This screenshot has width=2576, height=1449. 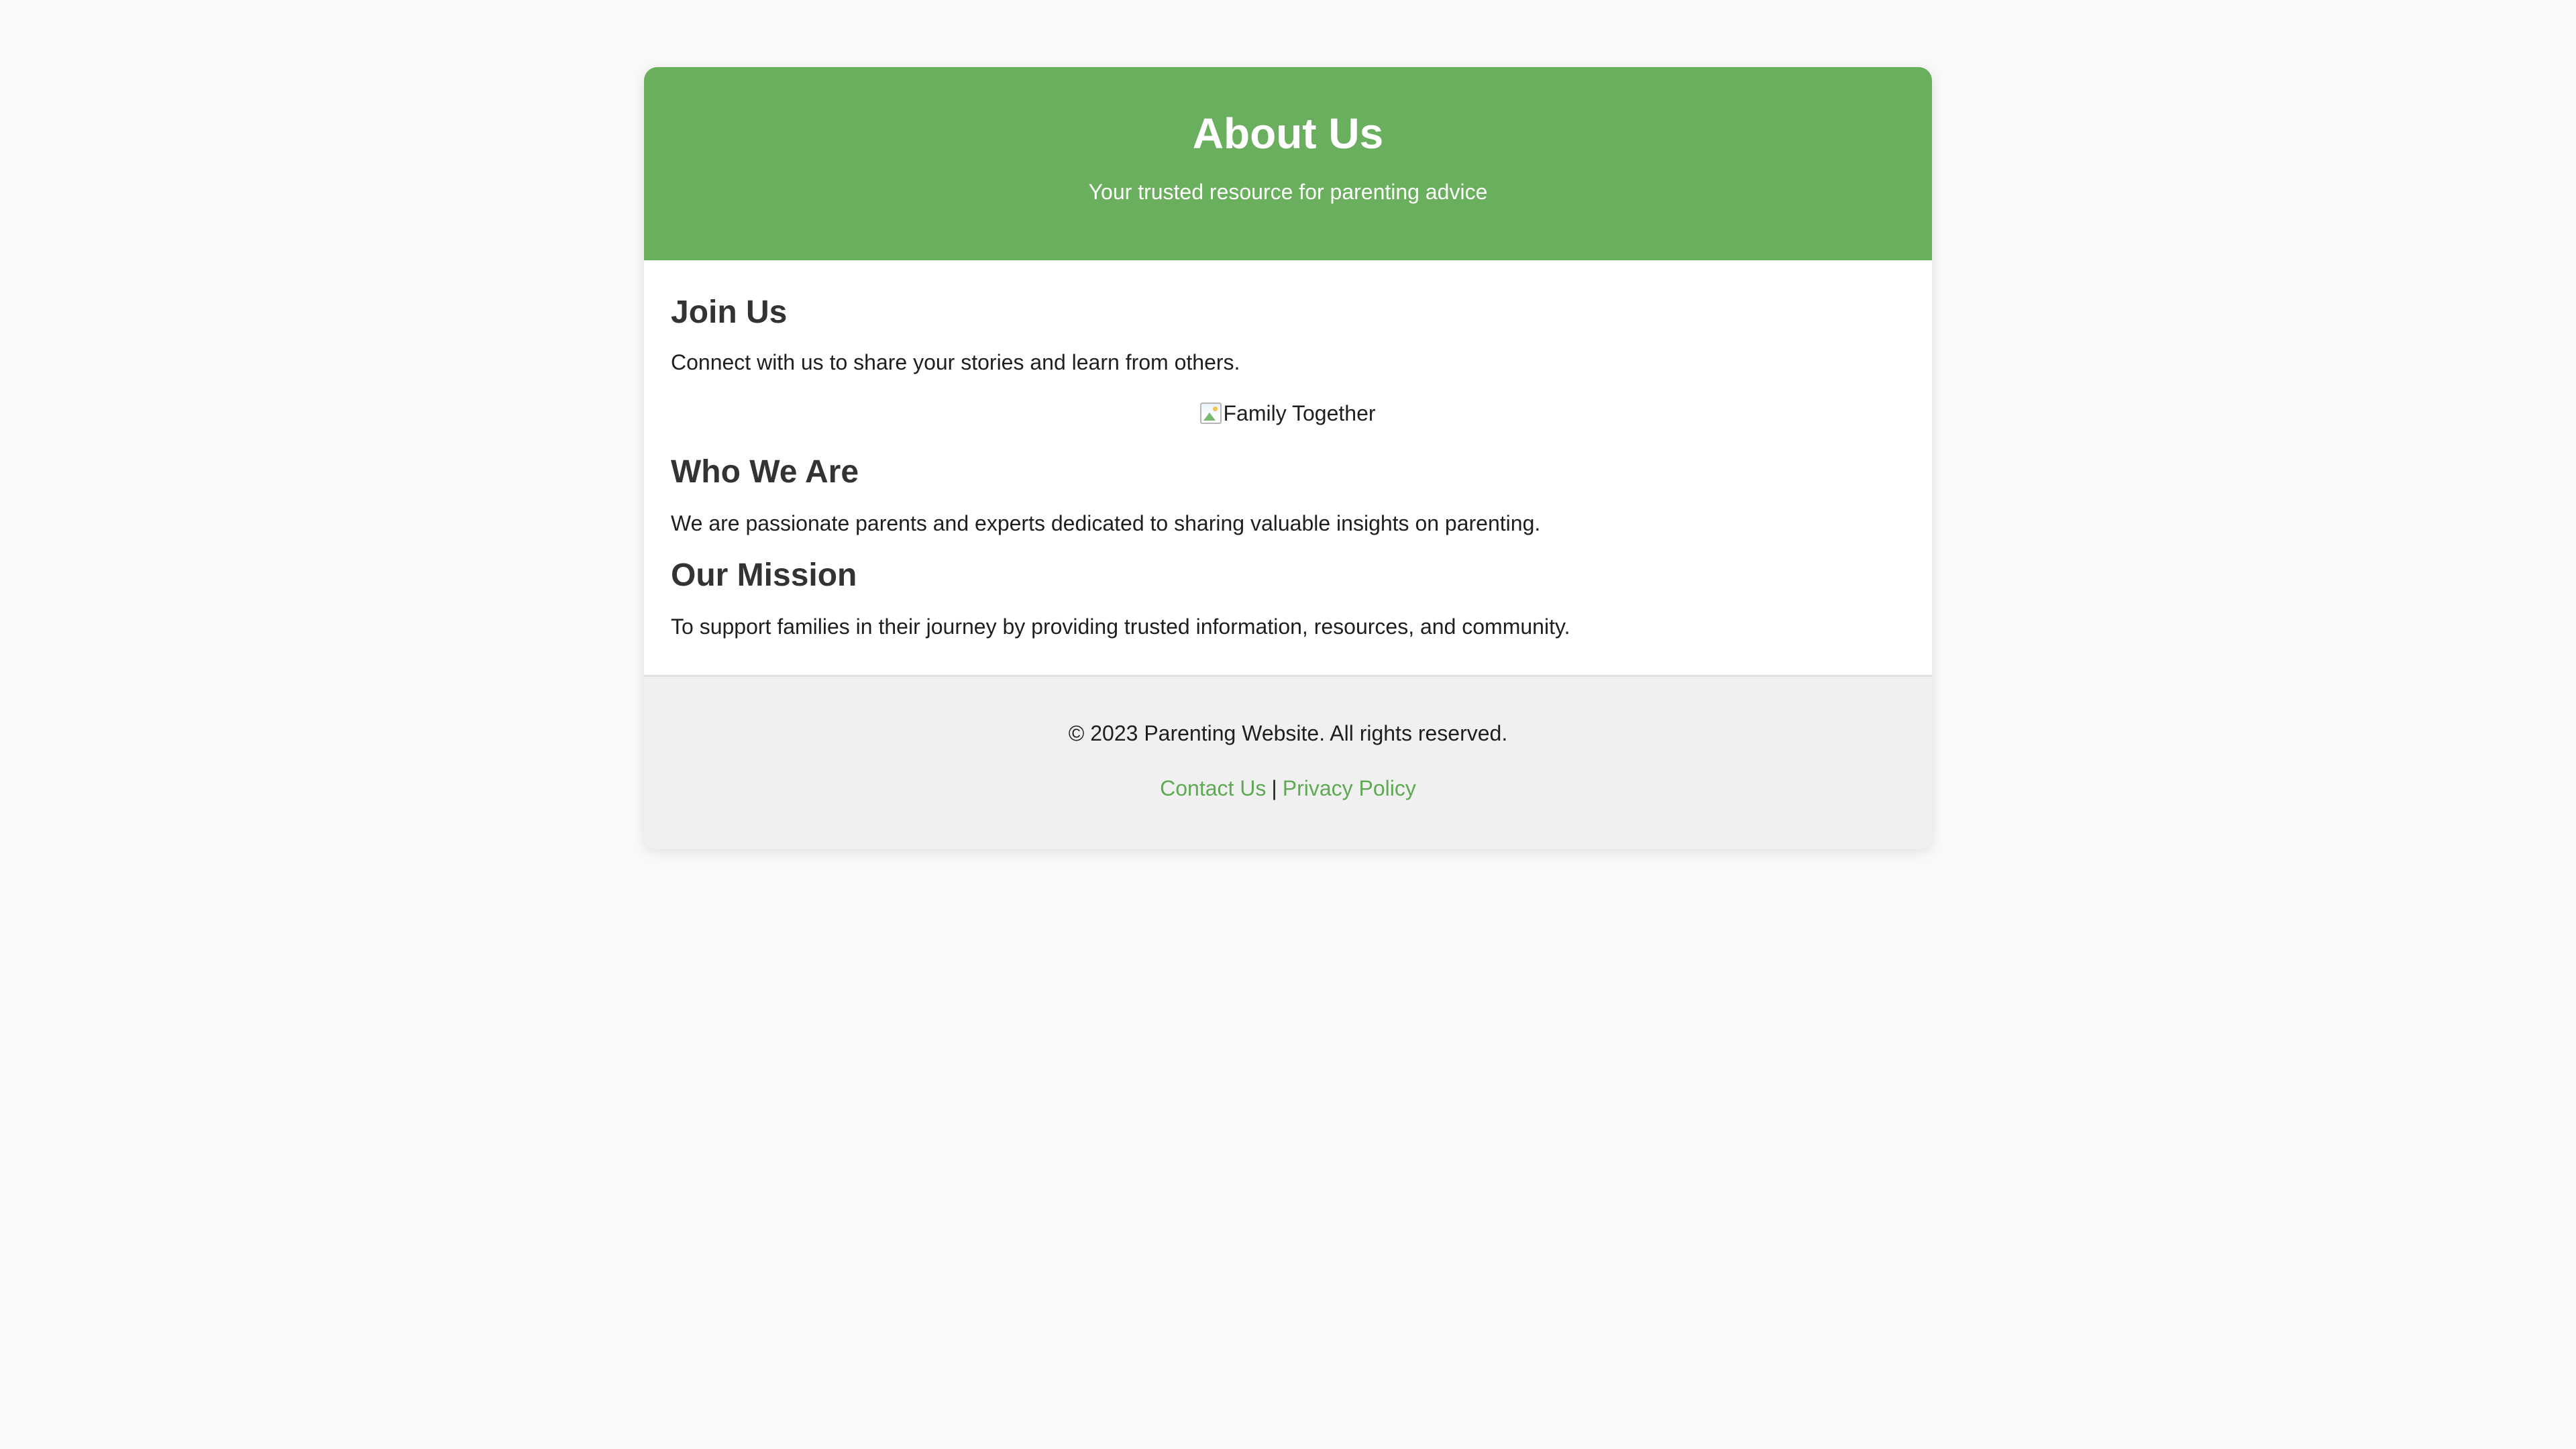 What do you see at coordinates (1349, 788) in the screenshot?
I see `privacy-policy-link: Privacy Policy` at bounding box center [1349, 788].